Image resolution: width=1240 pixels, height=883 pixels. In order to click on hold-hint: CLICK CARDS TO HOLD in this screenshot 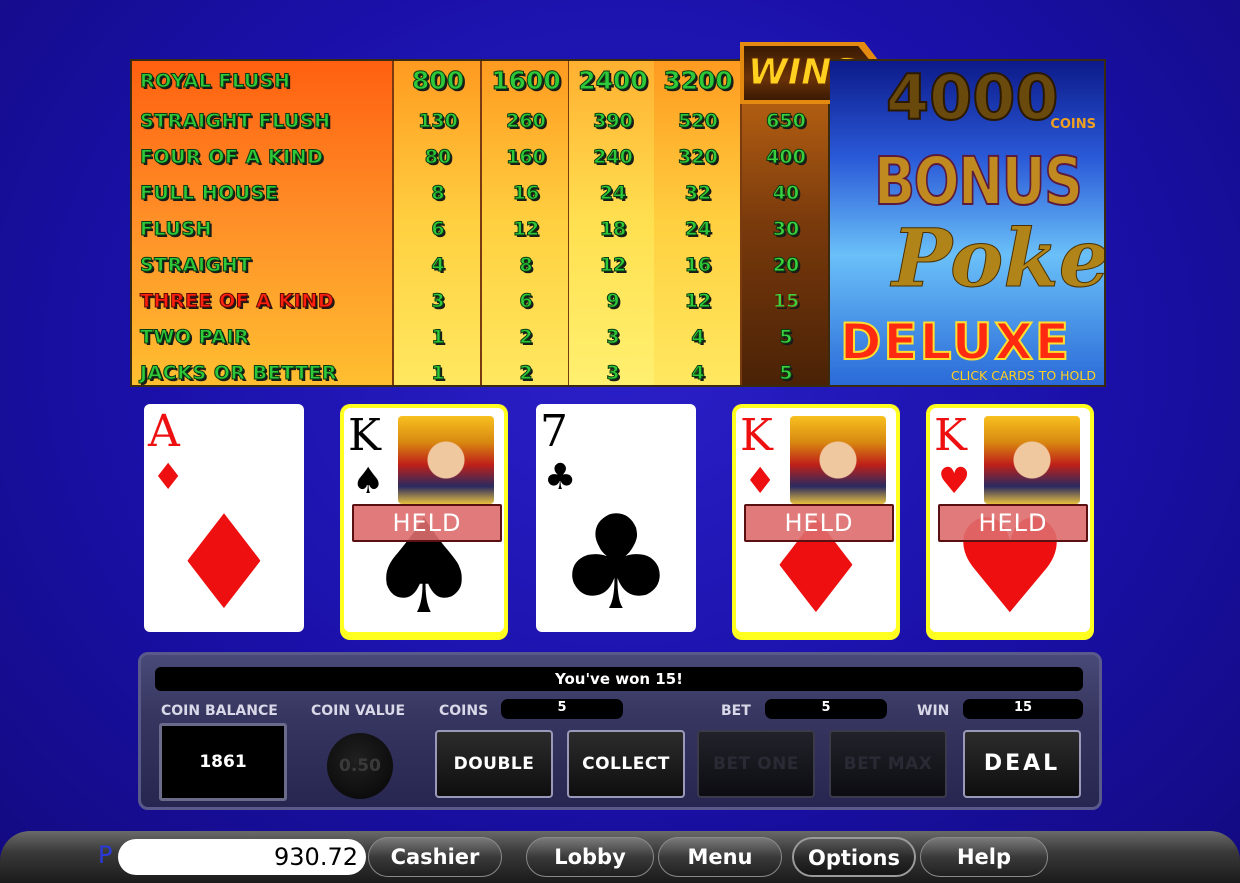, I will do `click(1023, 375)`.